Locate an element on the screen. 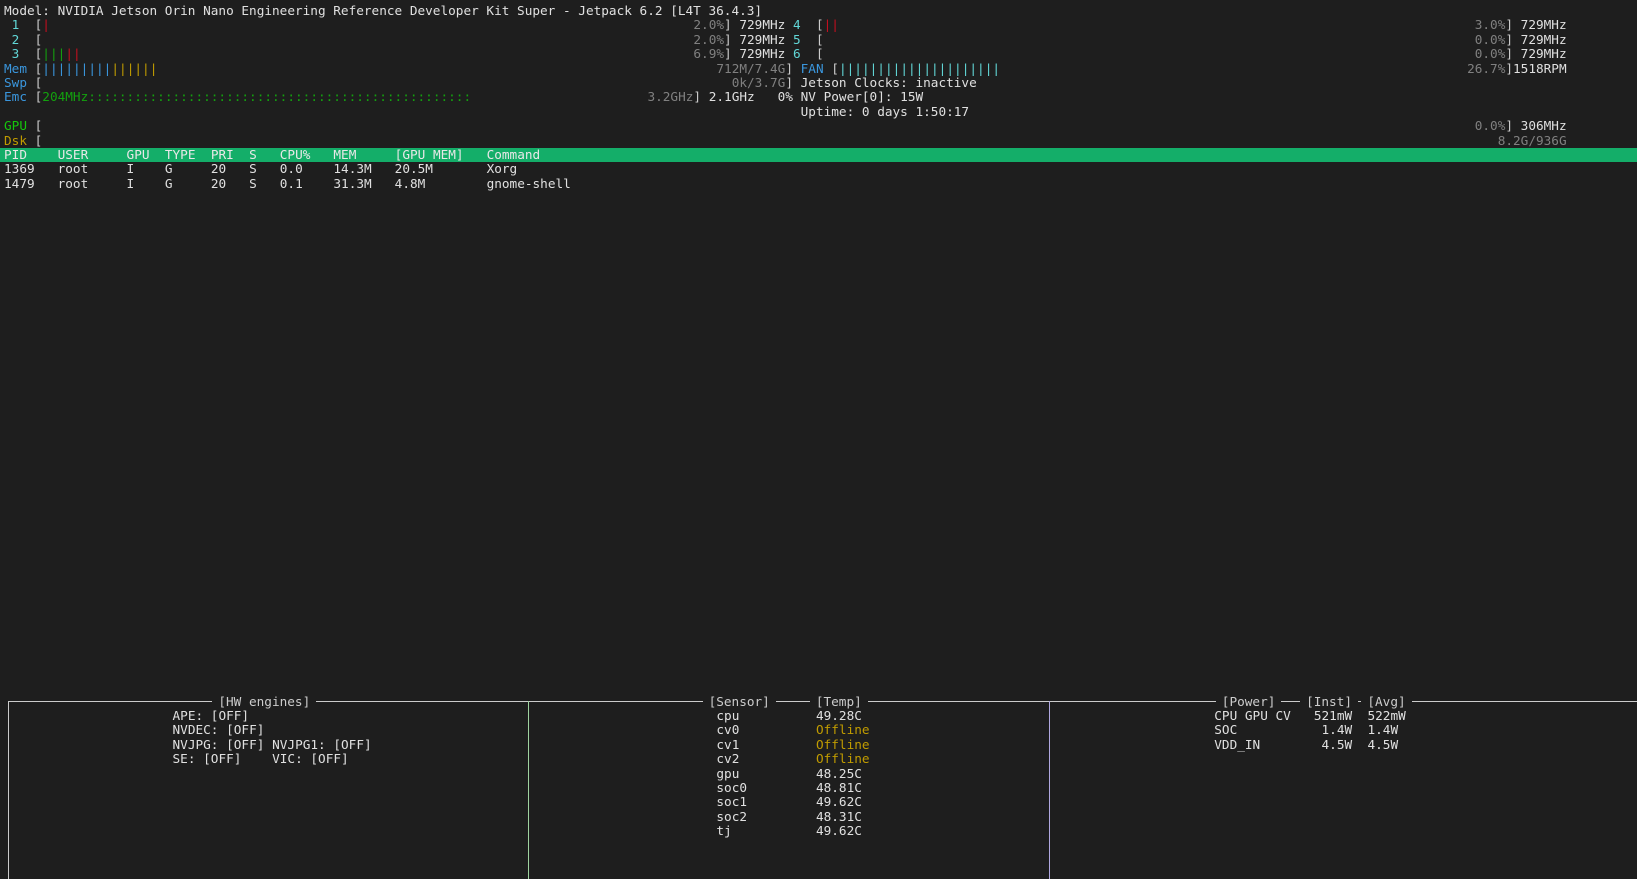 This screenshot has height=879, width=1637. cell-pid: 1369 is located at coordinates (19, 169).